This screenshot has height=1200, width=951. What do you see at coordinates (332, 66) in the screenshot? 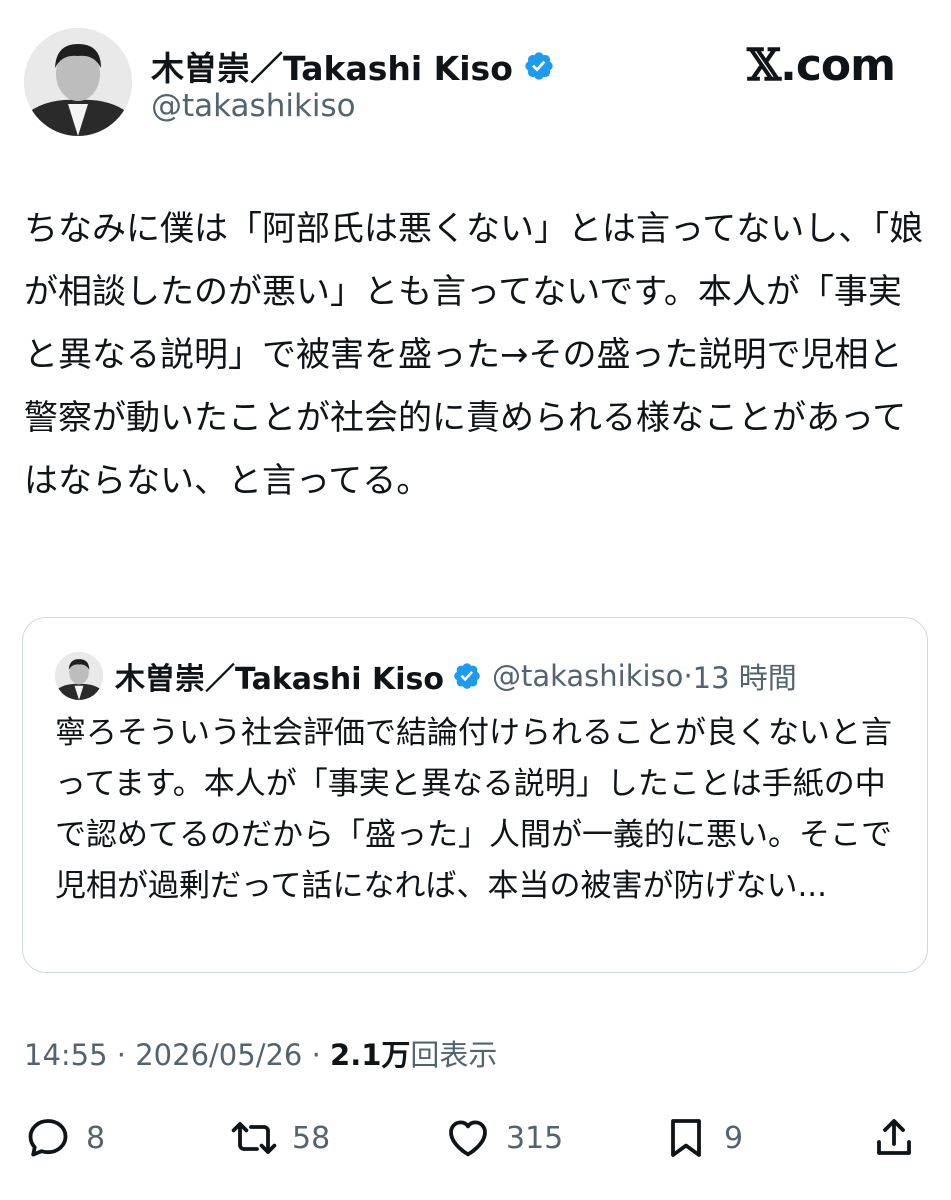
I see `author-name-text: 木曽崇／Takashi Kiso` at bounding box center [332, 66].